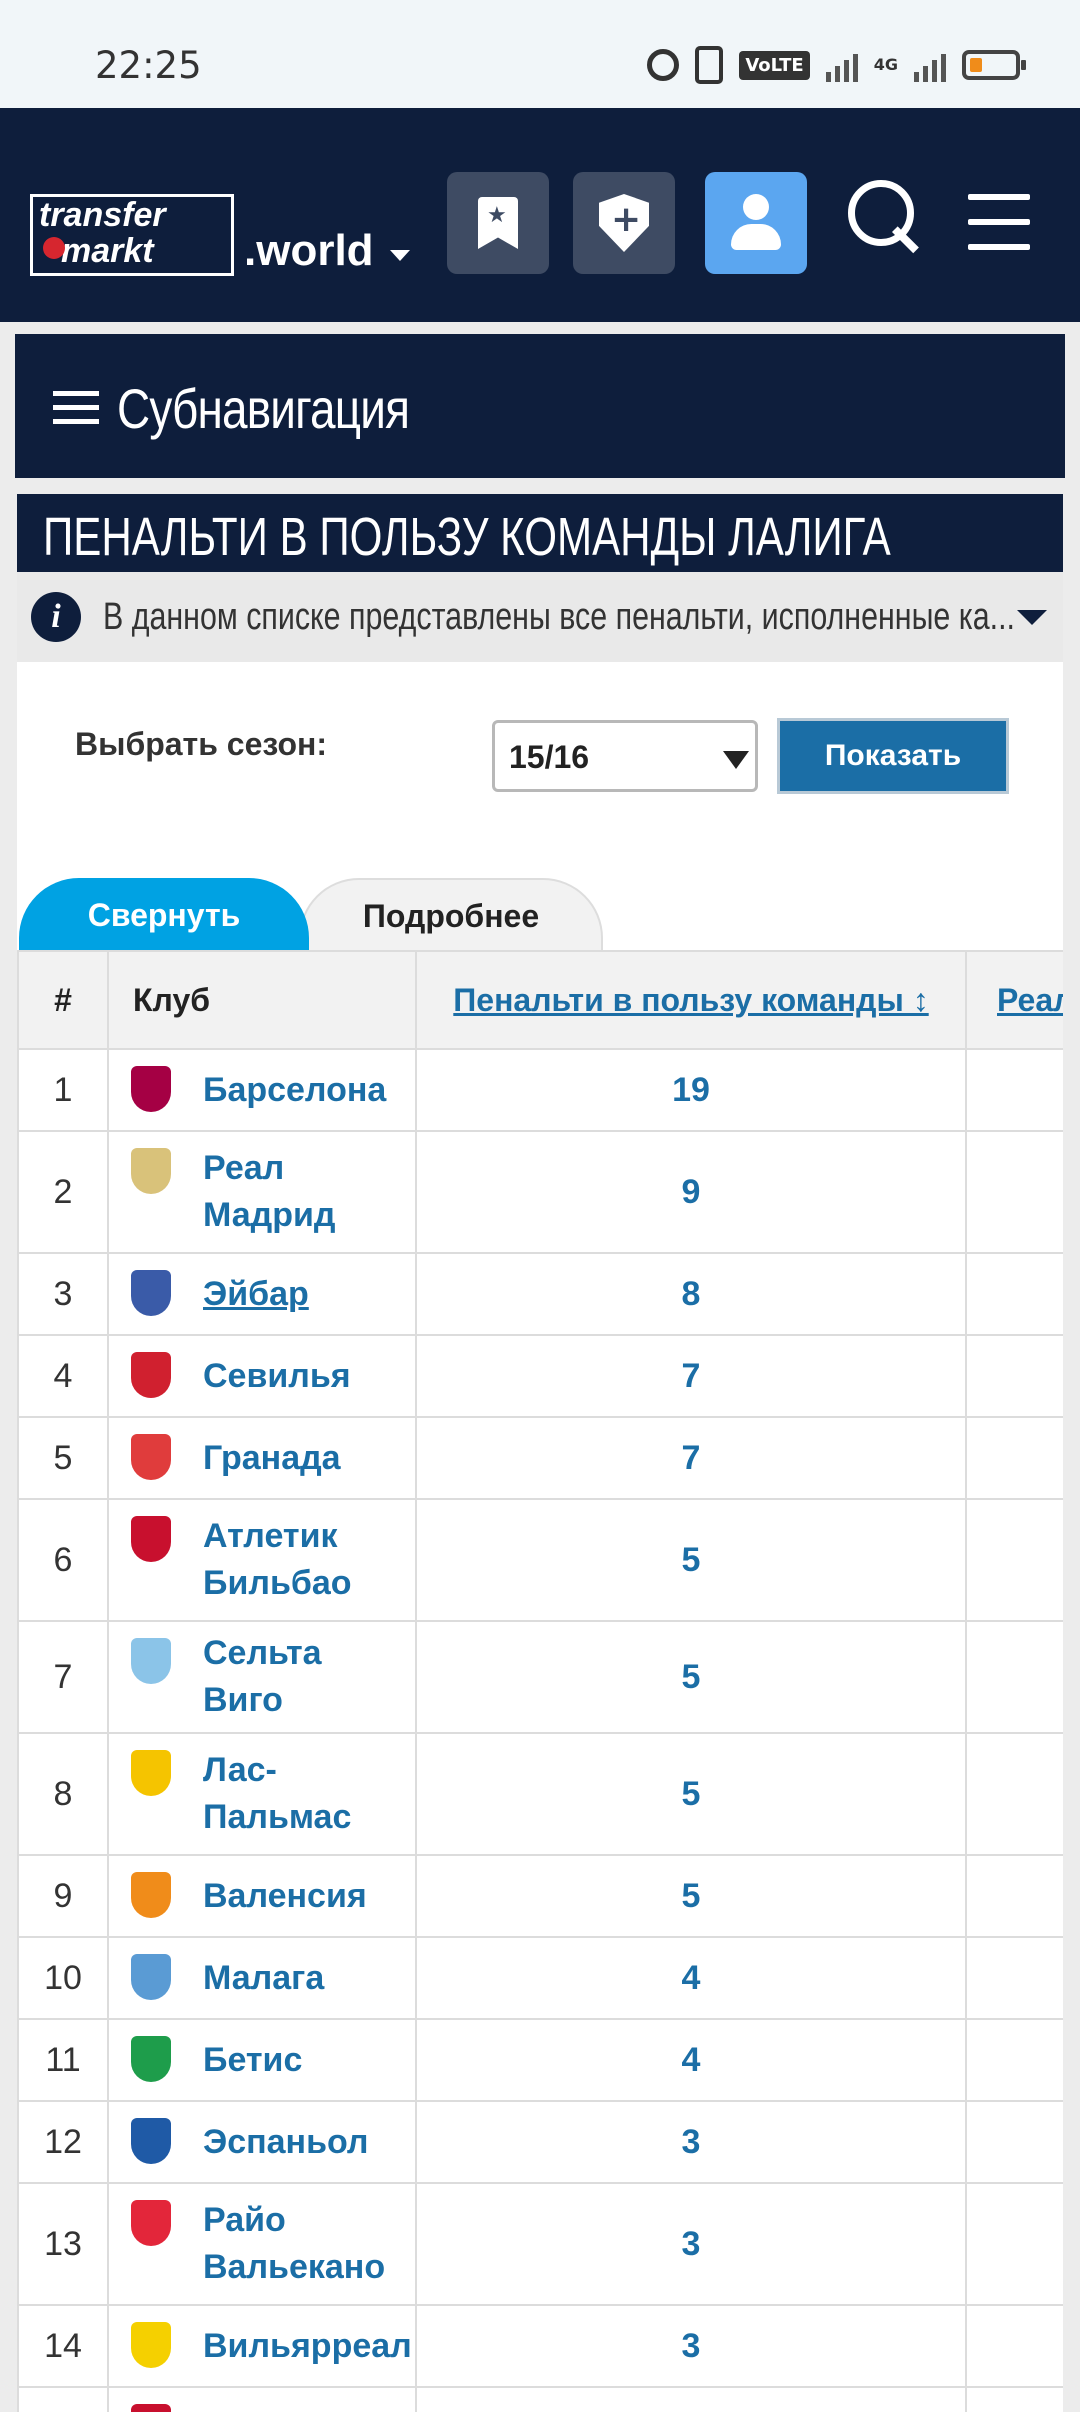 This screenshot has height=2412, width=1080. What do you see at coordinates (451, 914) in the screenshot?
I see `tab-more: Подробнее` at bounding box center [451, 914].